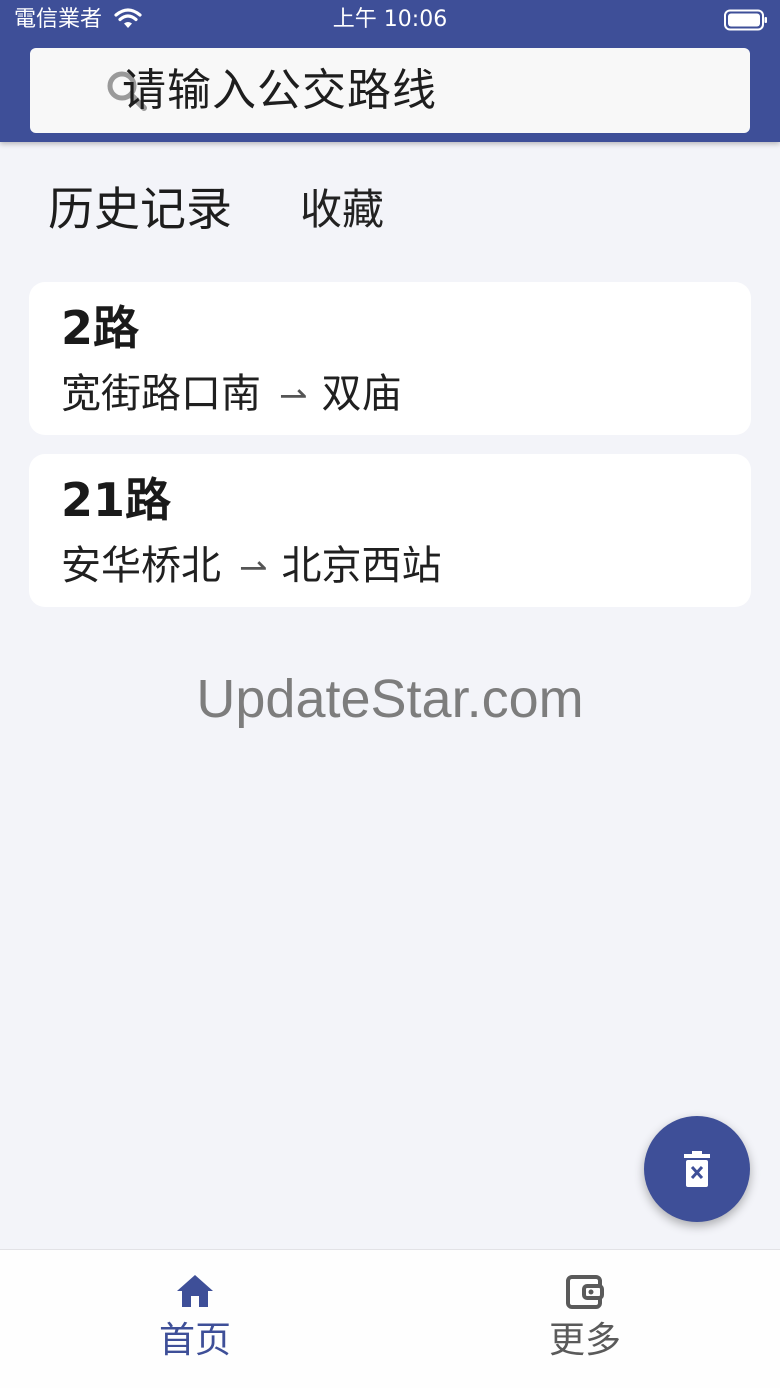 Image resolution: width=780 pixels, height=1388 pixels. I want to click on route-name: 2路, so click(100, 328).